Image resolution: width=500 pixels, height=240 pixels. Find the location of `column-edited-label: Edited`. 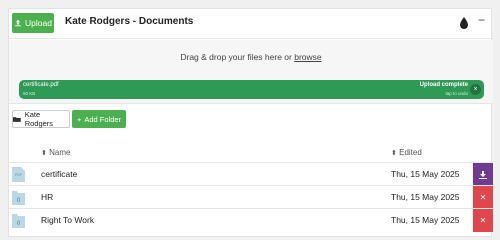

column-edited-label: Edited is located at coordinates (410, 152).